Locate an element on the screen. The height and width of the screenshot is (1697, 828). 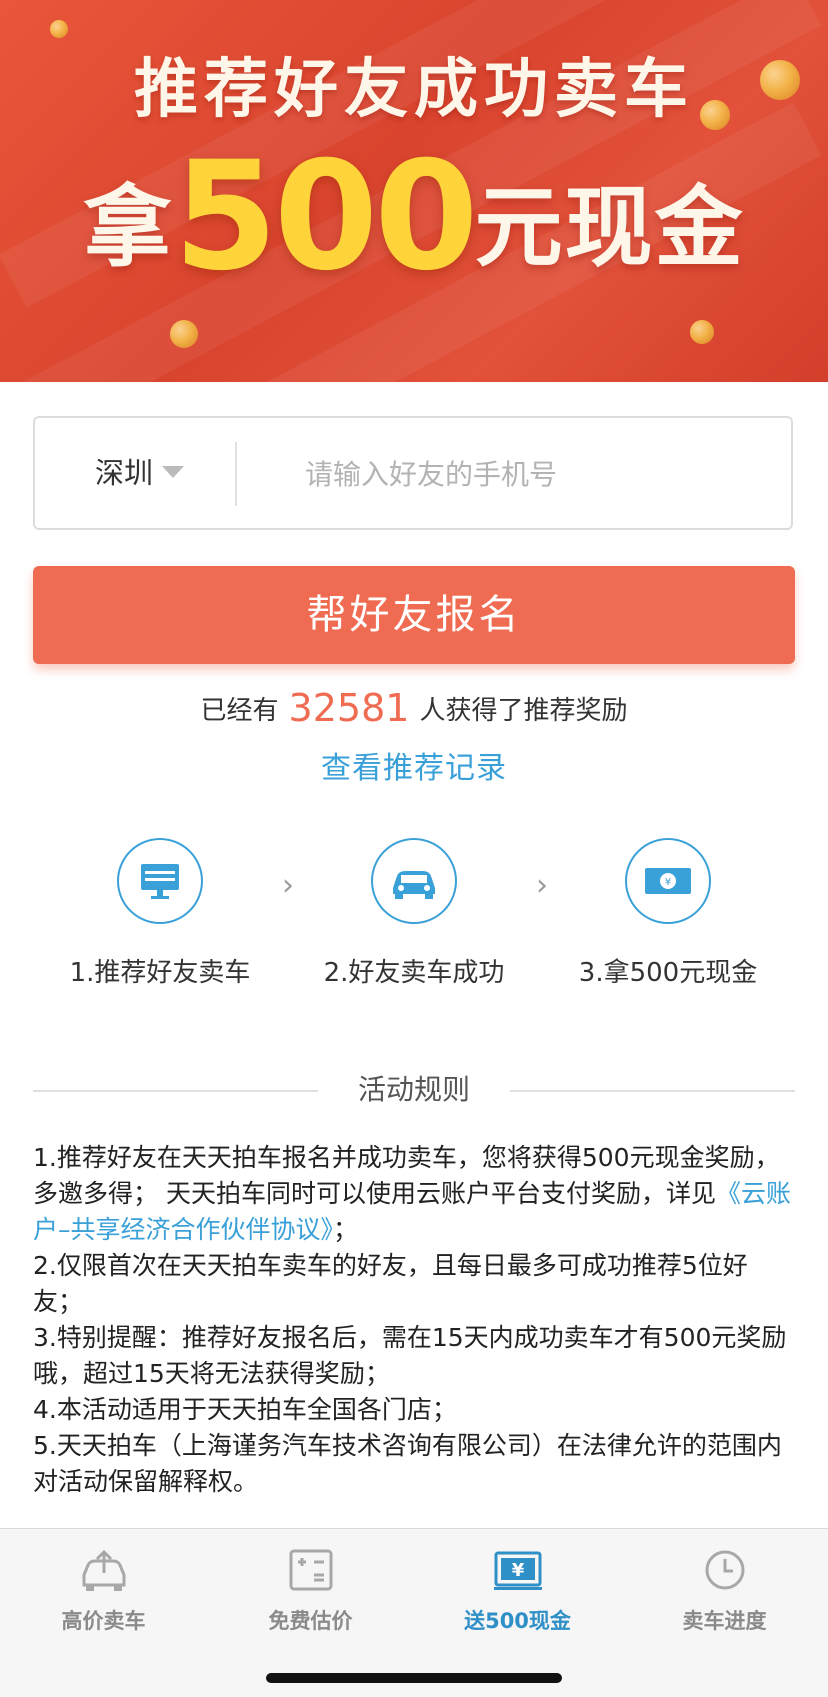
rule-item: 4.本活动适用于天天拍车全国各门店； is located at coordinates (245, 1409).